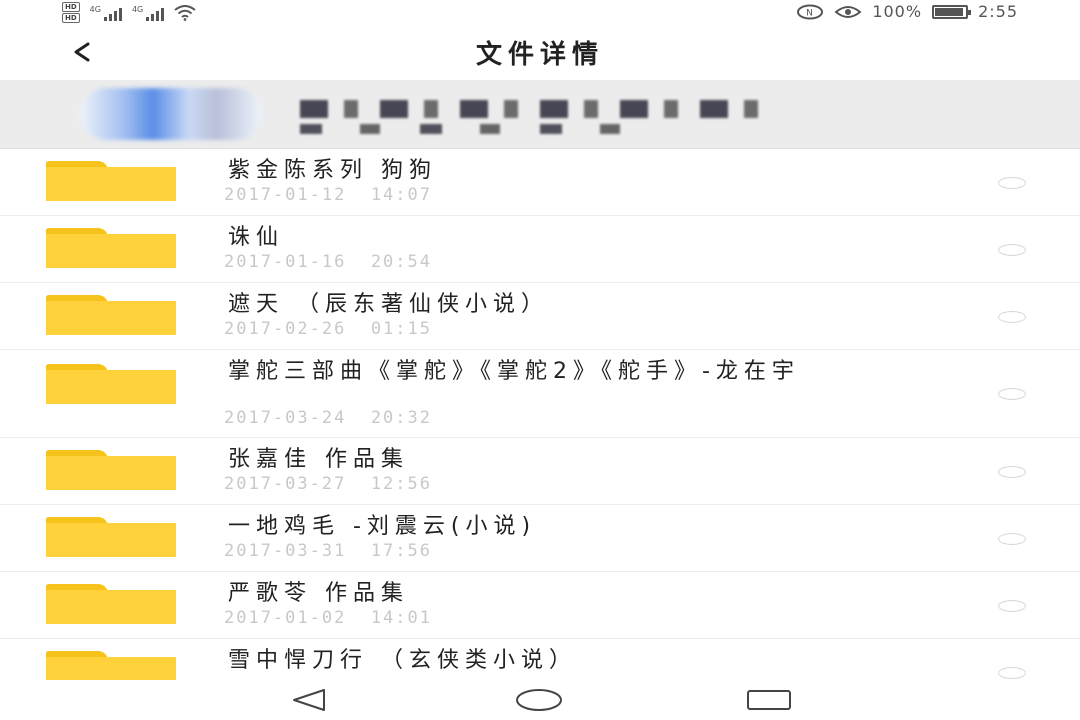 Image resolution: width=1080 pixels, height=720 pixels. I want to click on status-left: HD HD 4G 4G, so click(129, 12).